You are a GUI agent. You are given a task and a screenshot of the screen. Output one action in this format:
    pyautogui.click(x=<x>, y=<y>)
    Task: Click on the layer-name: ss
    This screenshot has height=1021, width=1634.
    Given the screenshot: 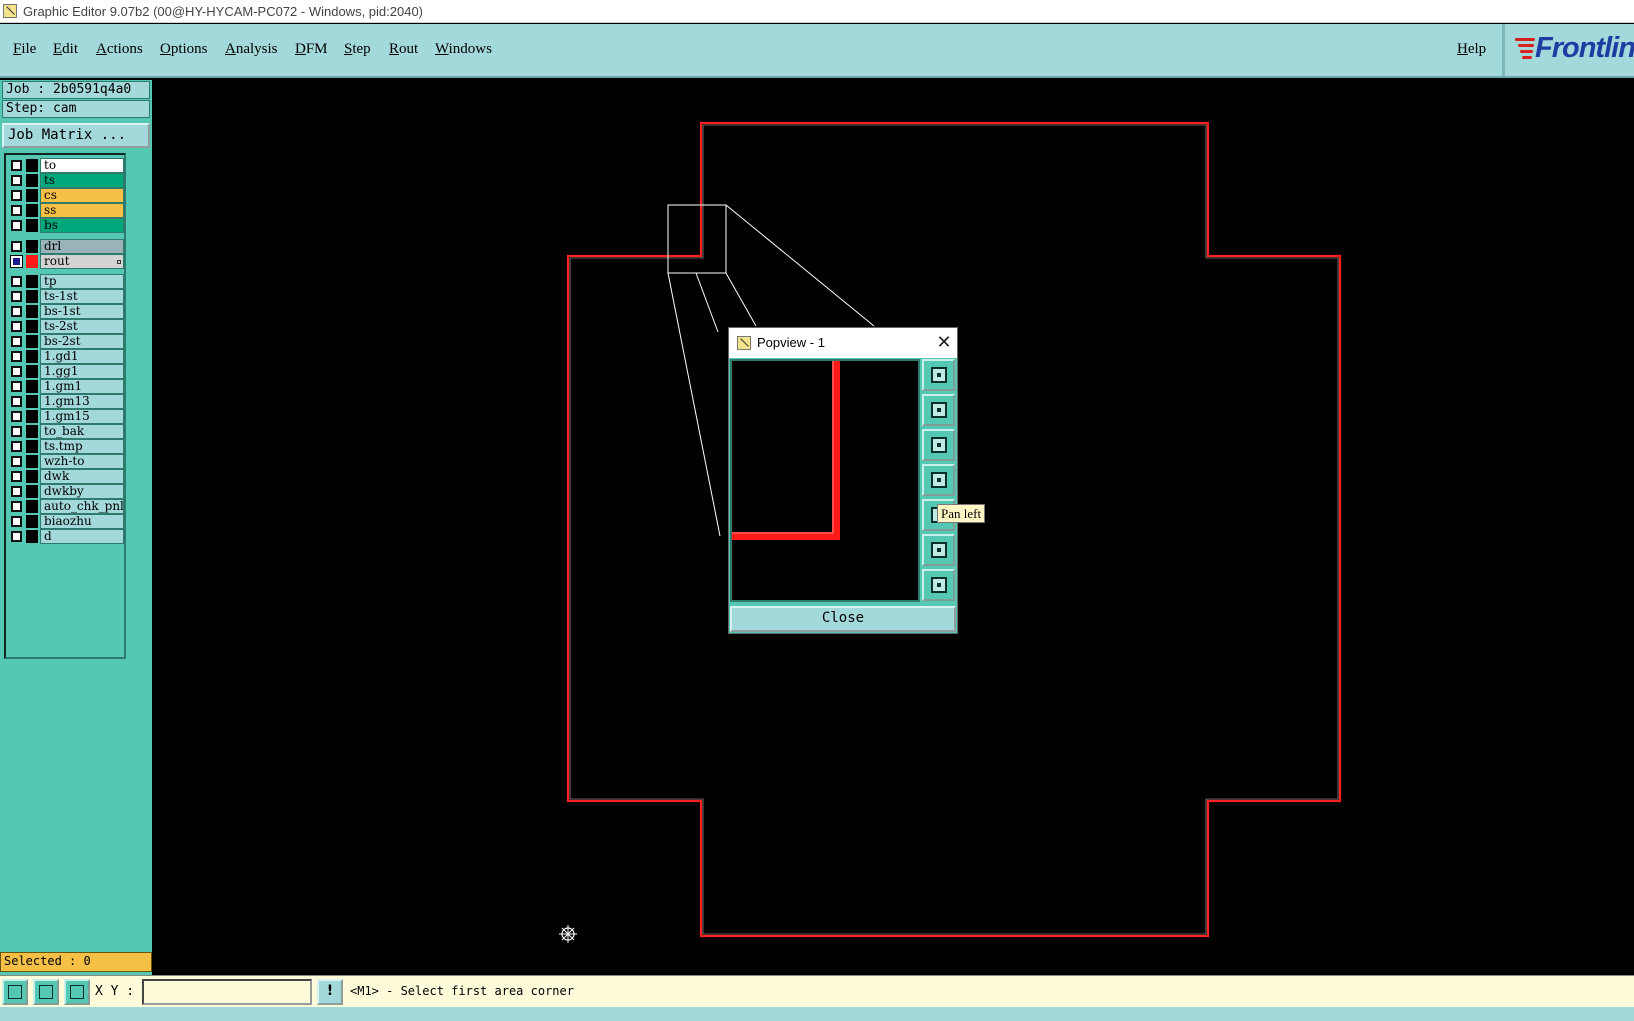 What is the action you would take?
    pyautogui.click(x=82, y=210)
    